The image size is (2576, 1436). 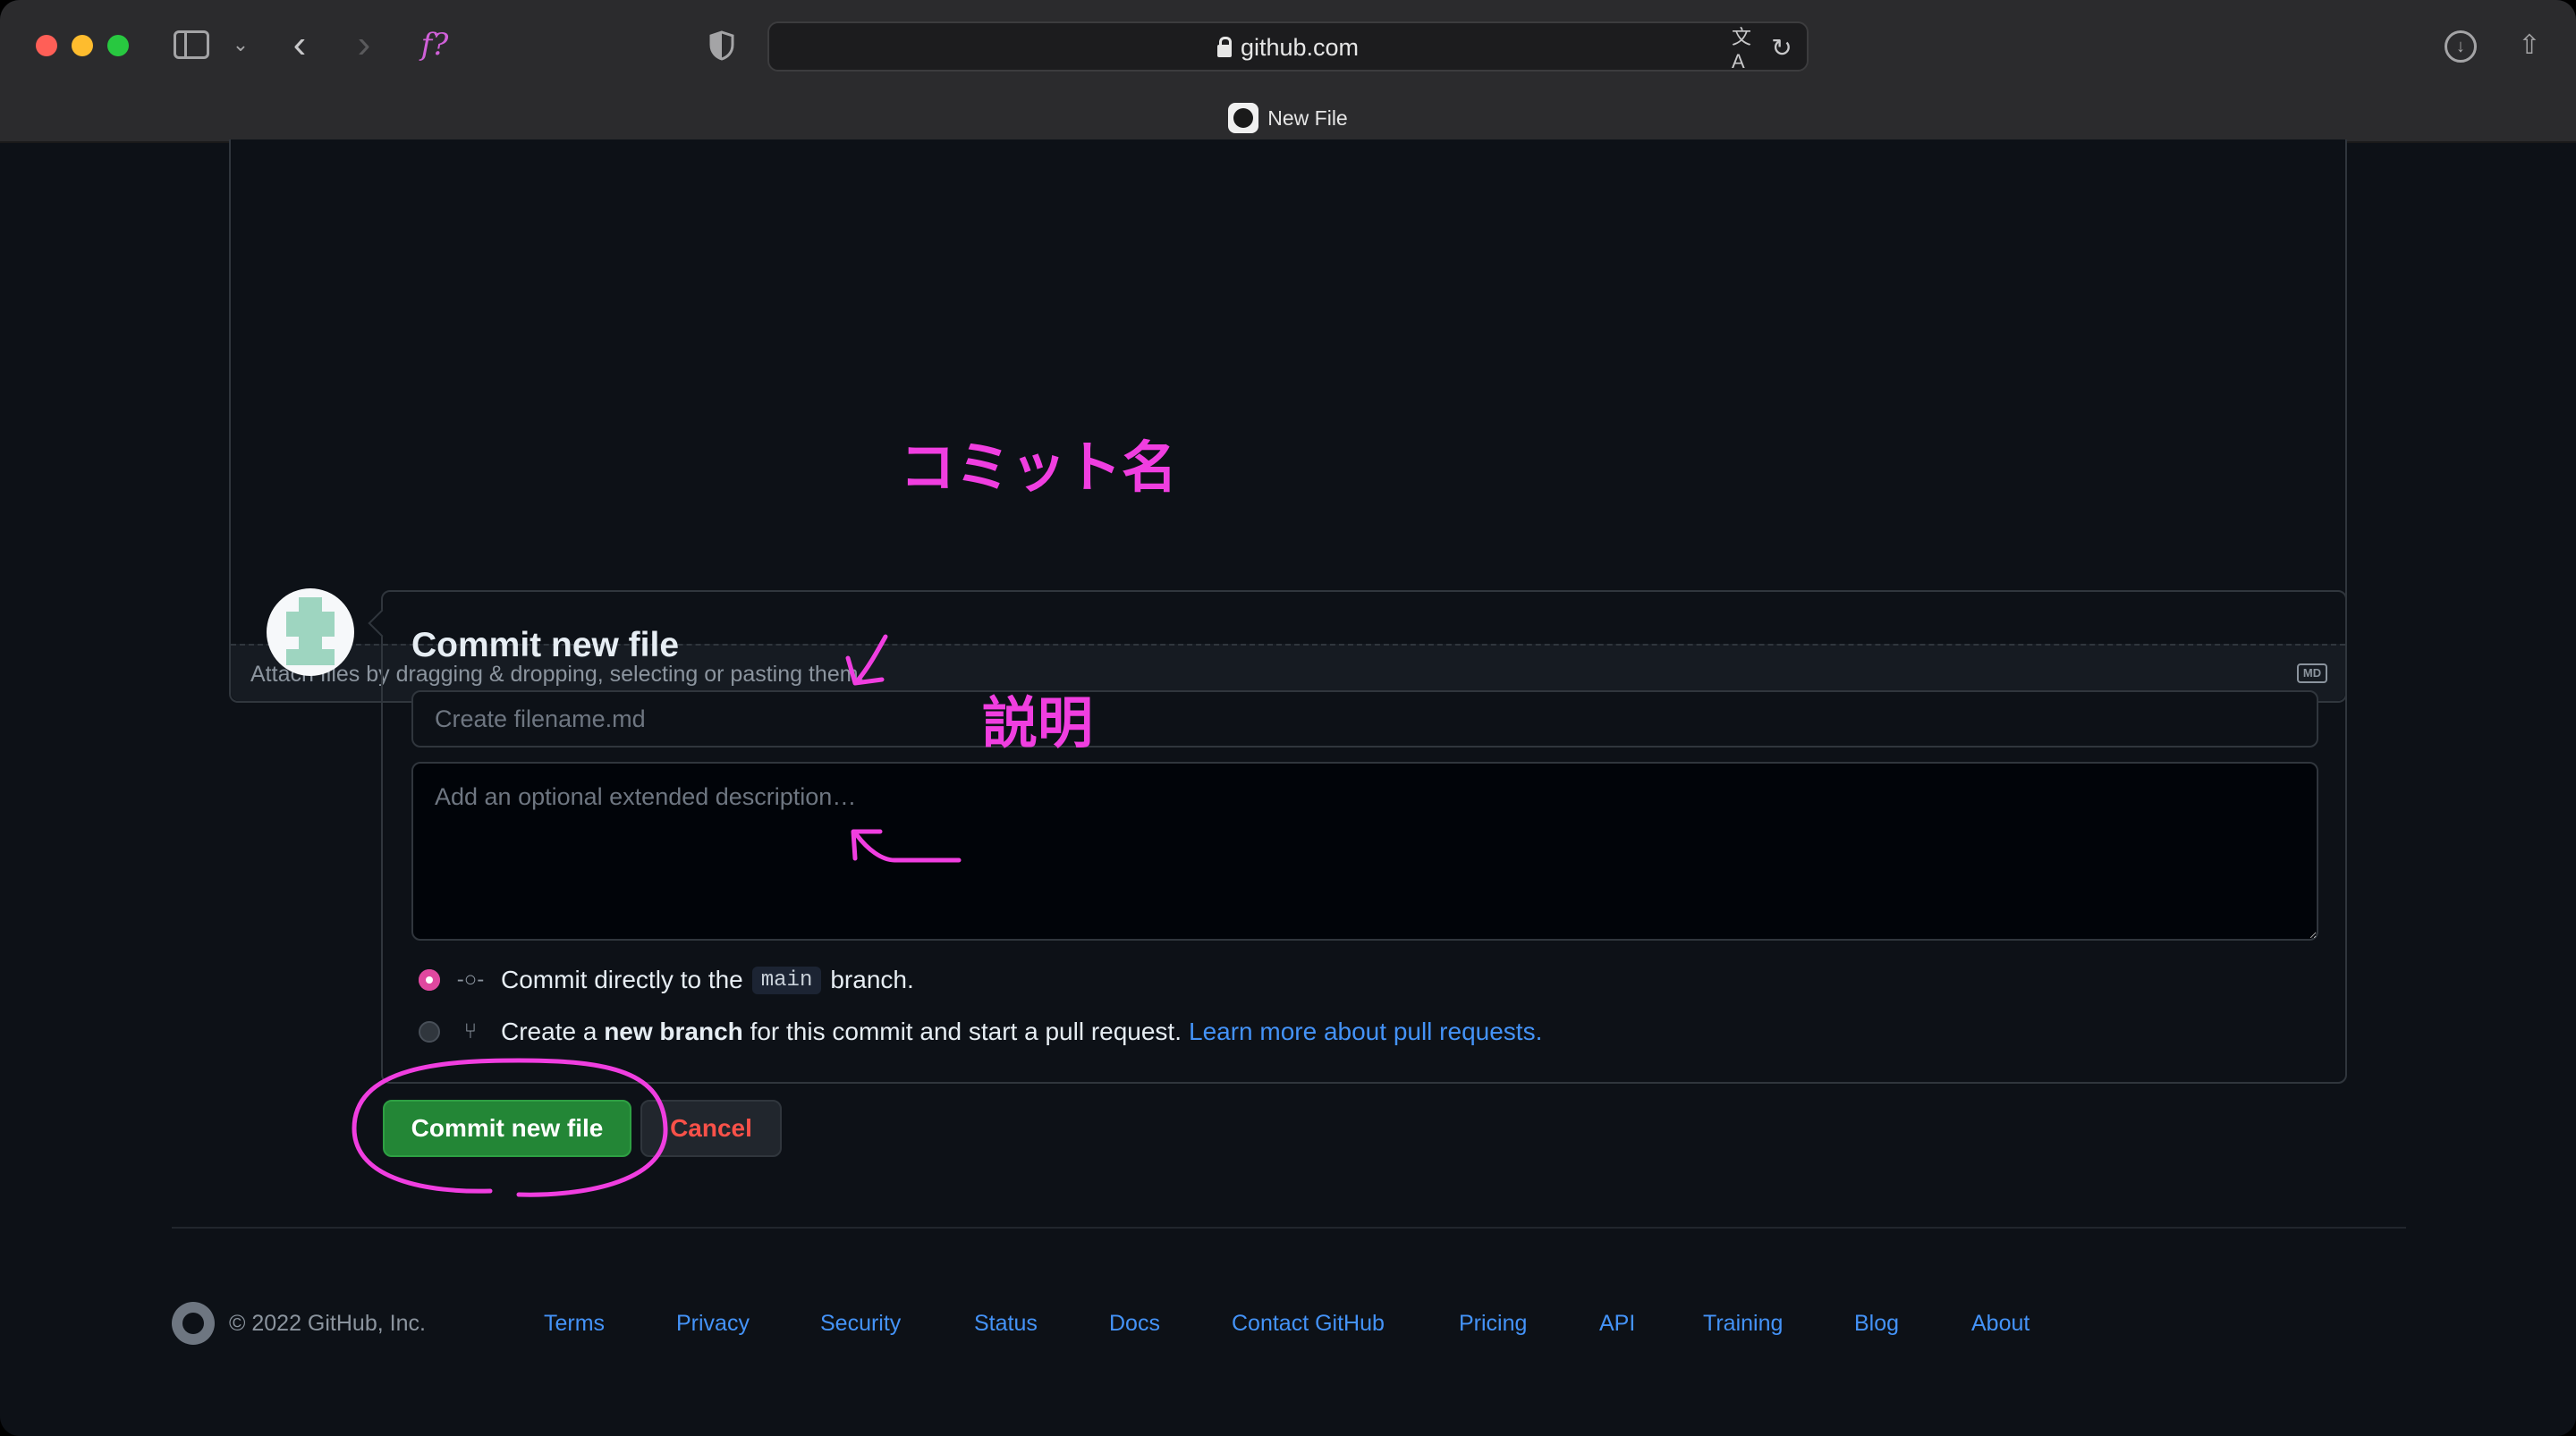 What do you see at coordinates (510, 1127) in the screenshot?
I see `annotation-circle-commit-button` at bounding box center [510, 1127].